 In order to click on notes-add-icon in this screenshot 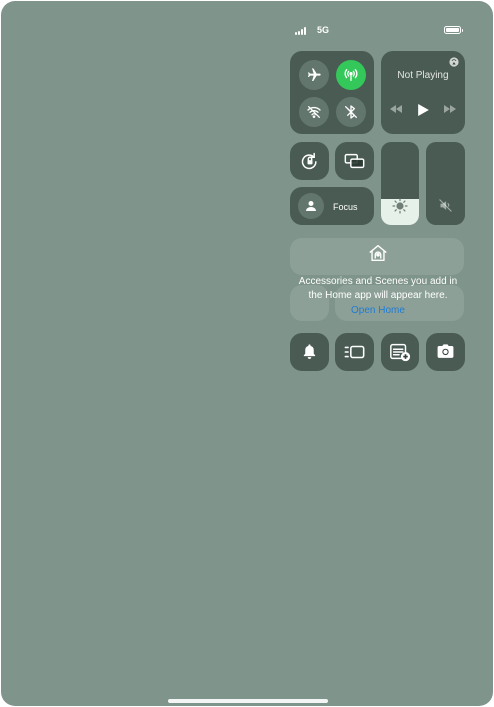, I will do `click(400, 352)`.